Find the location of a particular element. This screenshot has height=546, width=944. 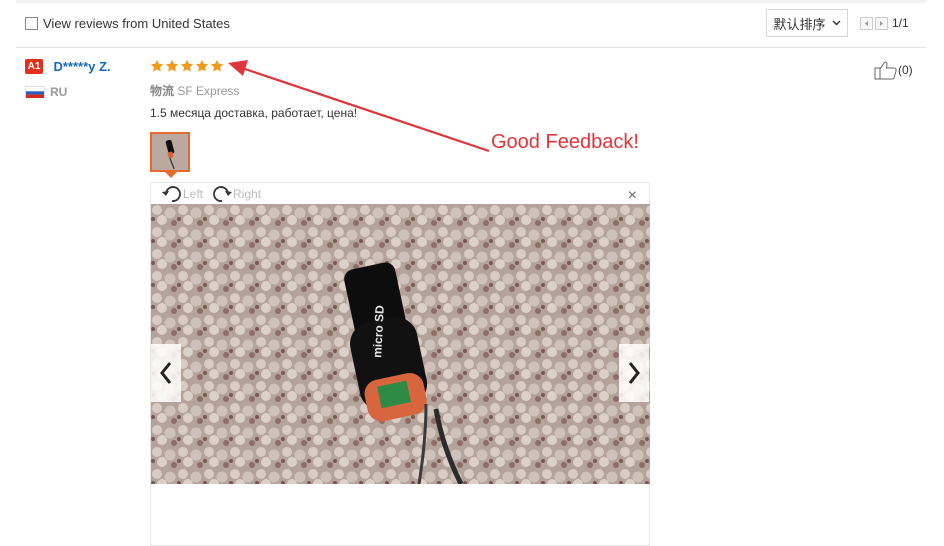

thumbnail-pointer is located at coordinates (171, 175).